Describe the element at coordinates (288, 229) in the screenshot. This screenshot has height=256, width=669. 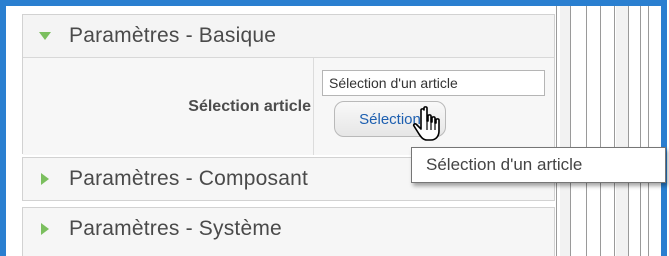
I see `panel-systeme-header: Paramètres - Système` at that location.